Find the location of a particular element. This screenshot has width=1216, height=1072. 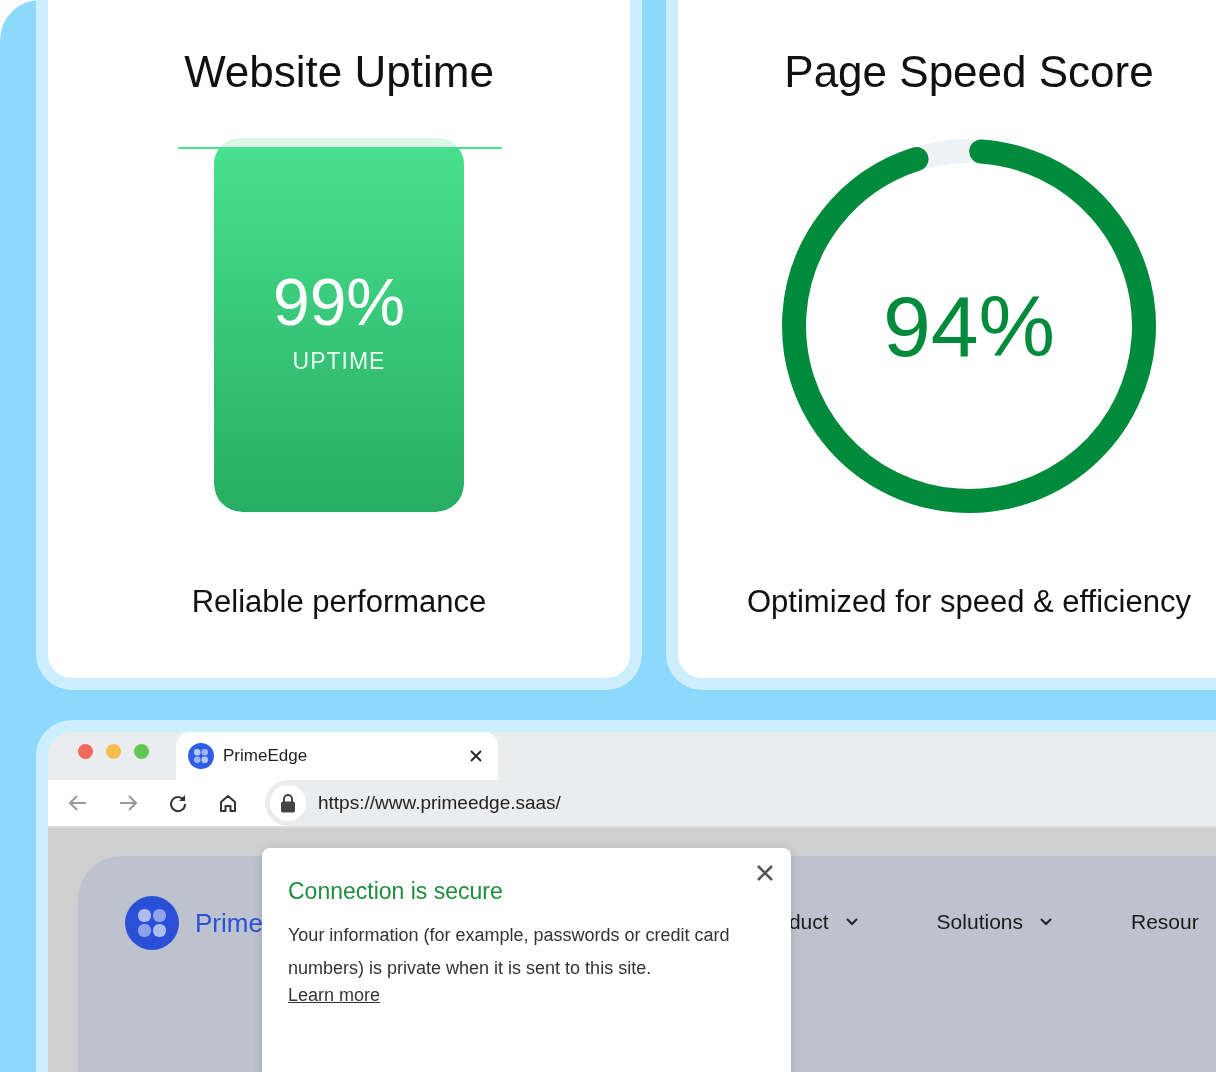

brand-name: Prime is located at coordinates (229, 923).